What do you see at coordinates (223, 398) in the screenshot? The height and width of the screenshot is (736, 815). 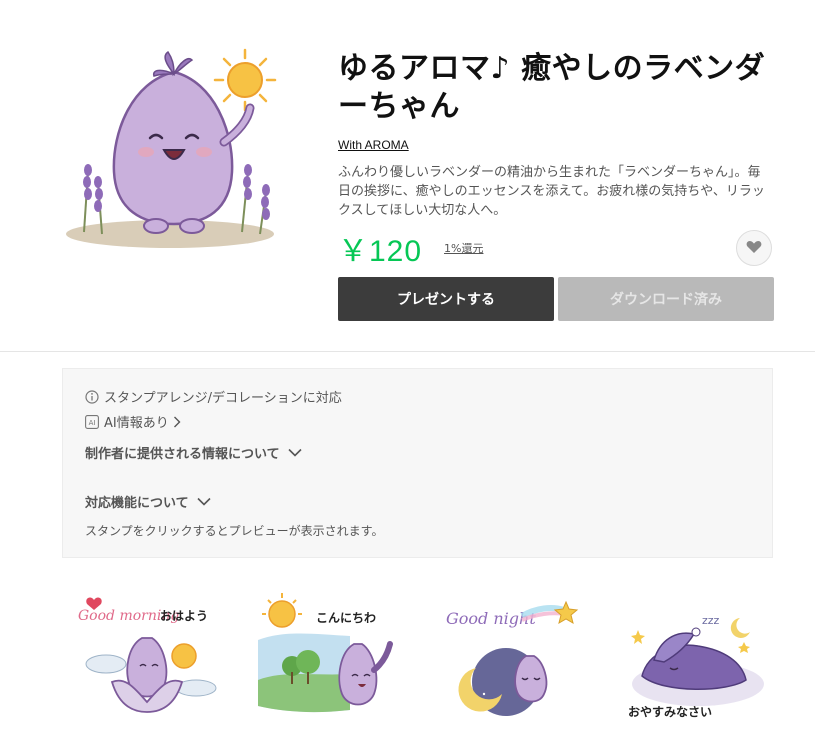 I see `arrange-note-text: スタンプアレンジ/デコレーションに対応` at bounding box center [223, 398].